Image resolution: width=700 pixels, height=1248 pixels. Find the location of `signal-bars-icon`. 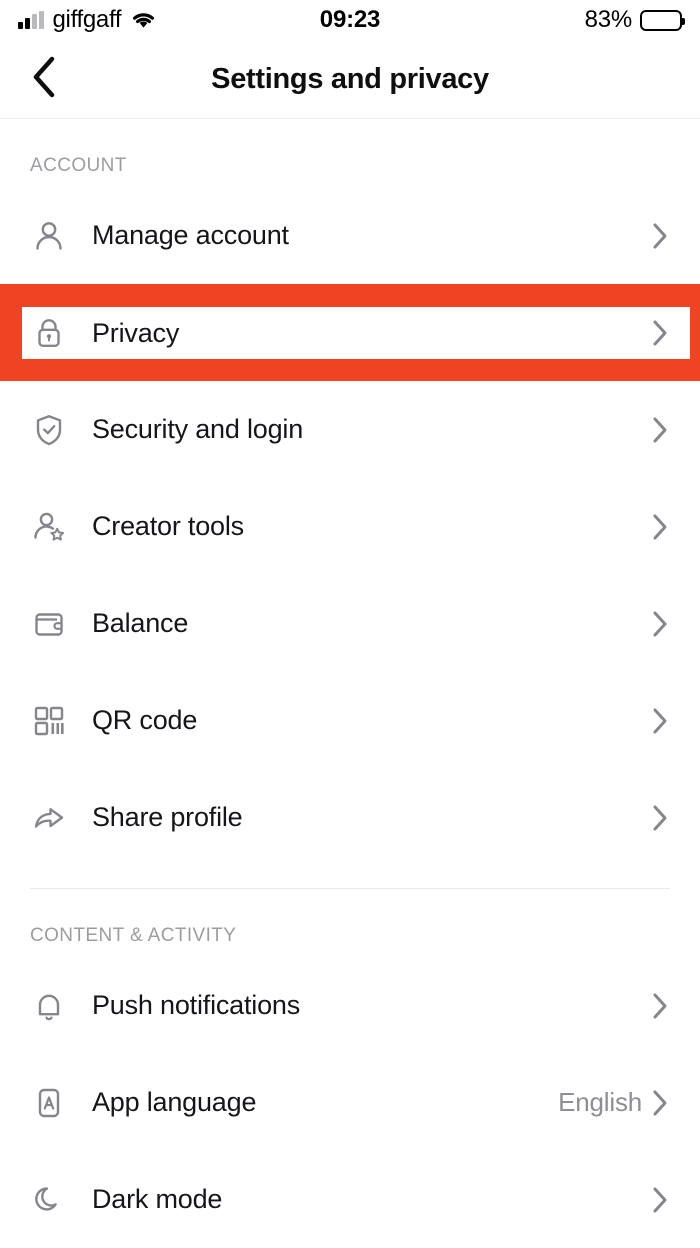

signal-bars-icon is located at coordinates (31, 19).